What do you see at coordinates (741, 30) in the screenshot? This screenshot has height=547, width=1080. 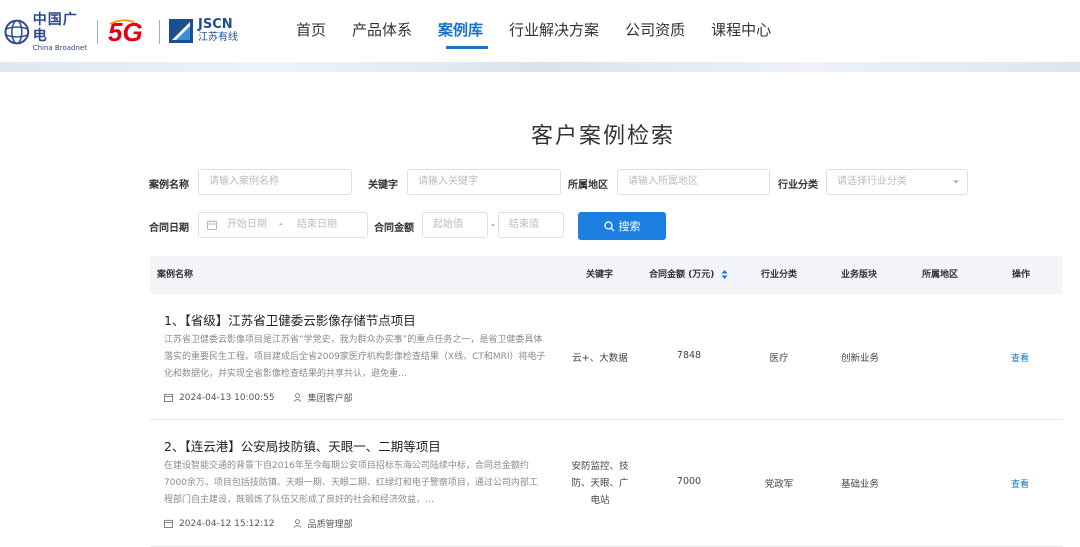 I see `nav-course-center: 课程中心` at bounding box center [741, 30].